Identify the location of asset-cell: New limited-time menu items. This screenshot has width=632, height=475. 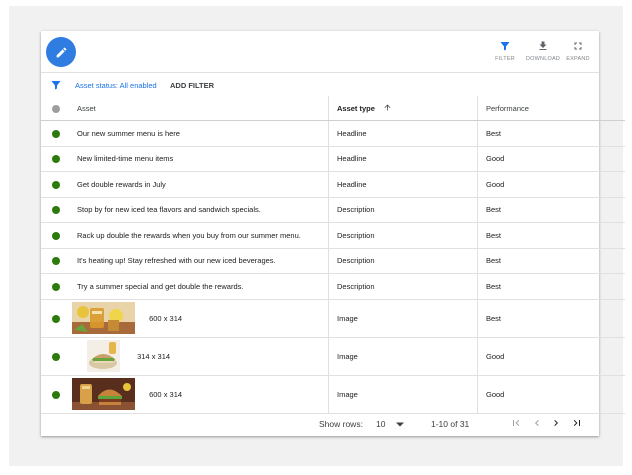
(199, 159).